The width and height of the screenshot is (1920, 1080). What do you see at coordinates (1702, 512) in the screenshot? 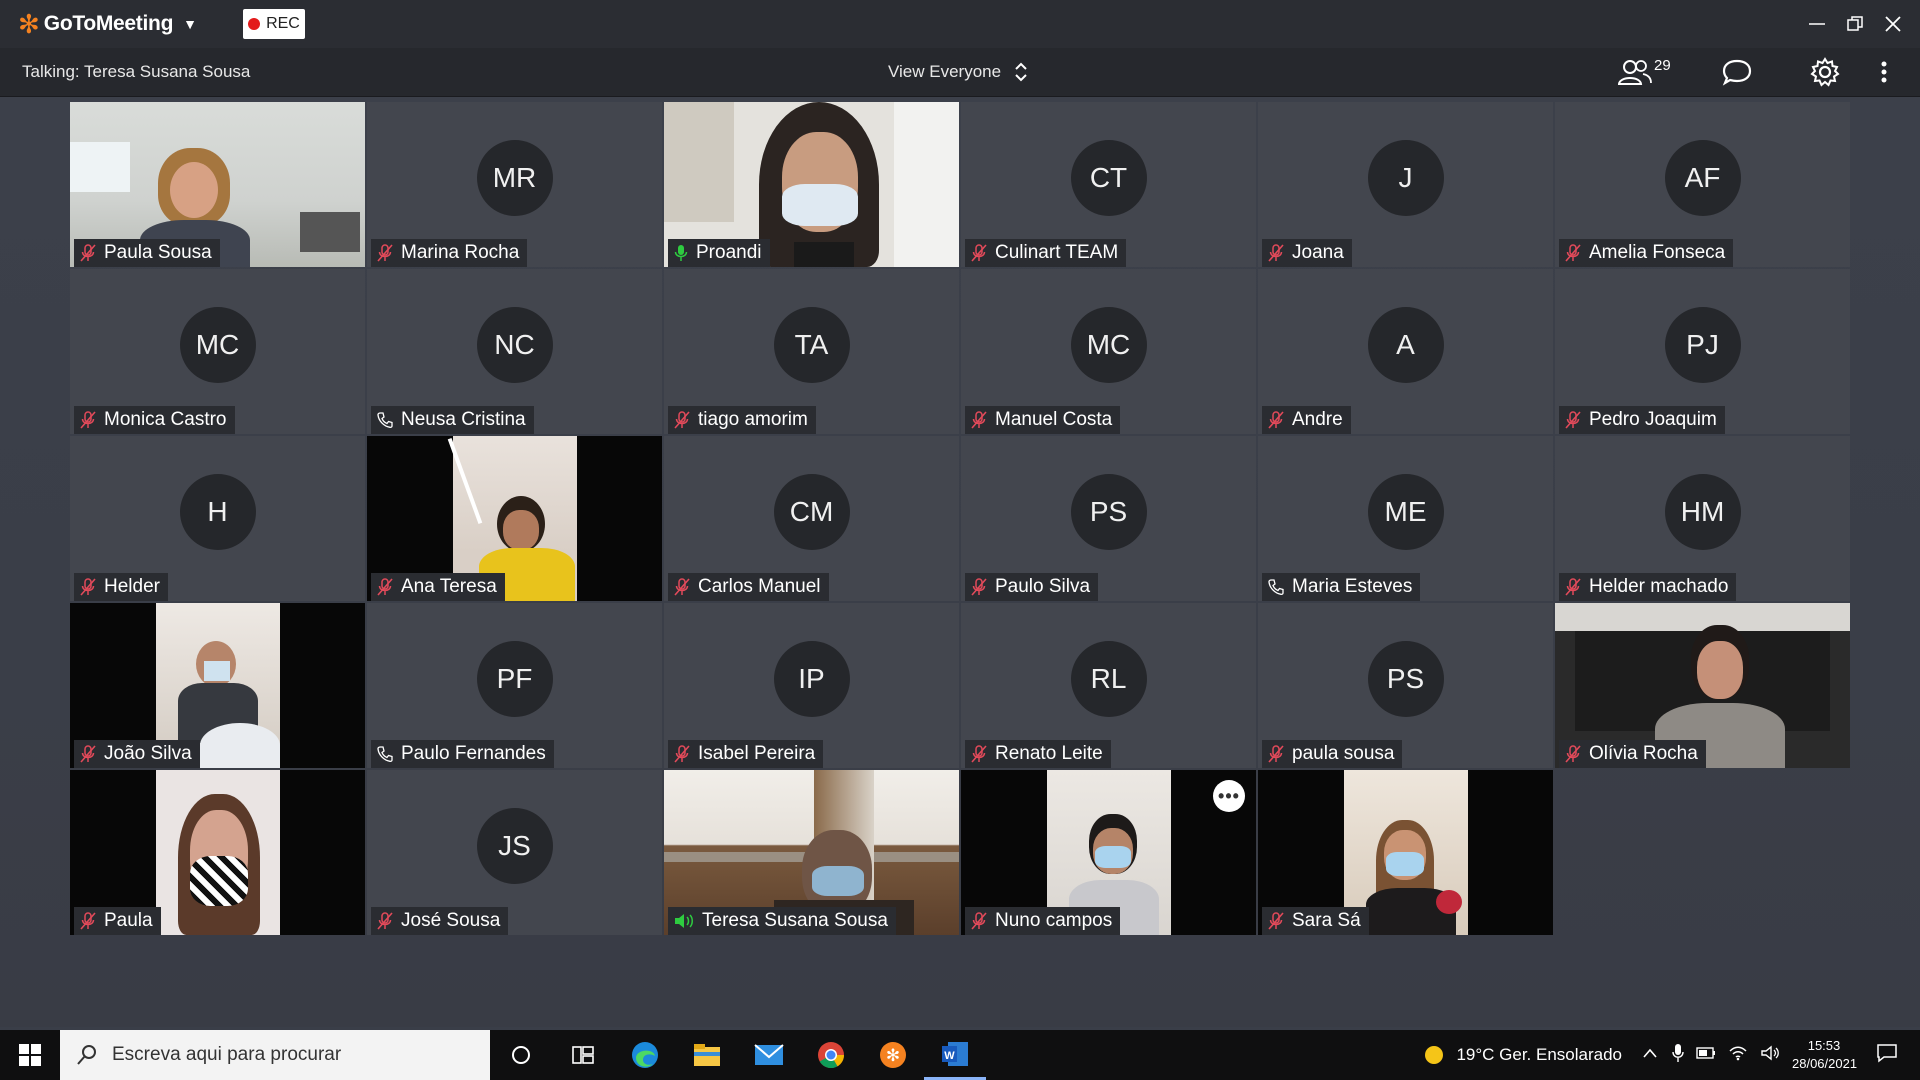
I see `avatar: HM` at bounding box center [1702, 512].